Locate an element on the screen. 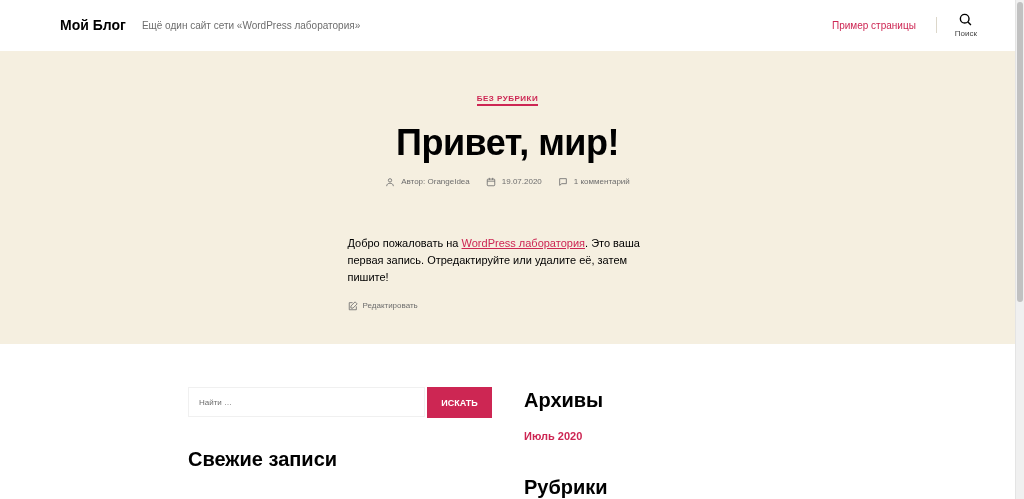  comments-link: 1 комментарий is located at coordinates (601, 182).